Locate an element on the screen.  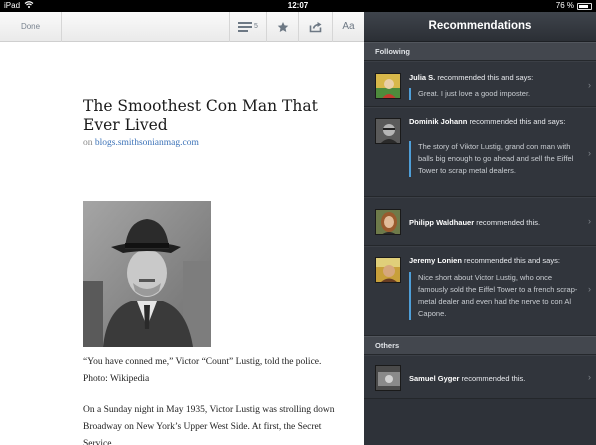
star-icon is located at coordinates (282, 26).